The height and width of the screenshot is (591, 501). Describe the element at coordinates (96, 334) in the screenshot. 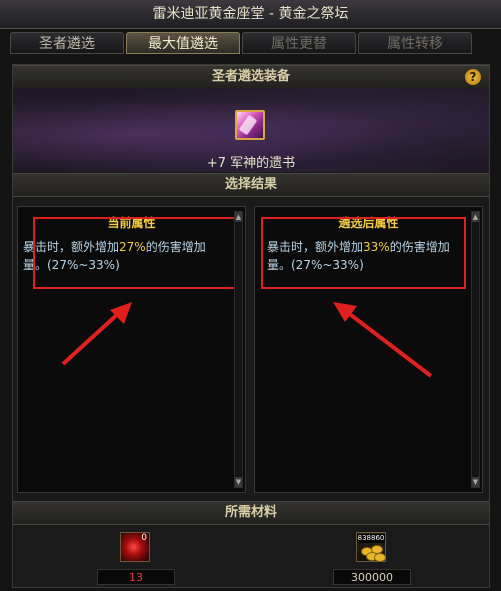

I see `annotation-arrow-left` at that location.